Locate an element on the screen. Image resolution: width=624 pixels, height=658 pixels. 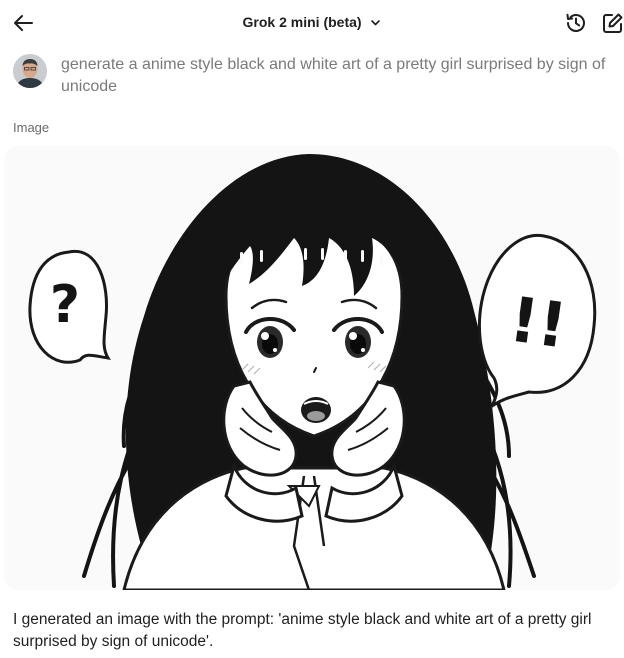
bubble-left-text: ? is located at coordinates (65, 305).